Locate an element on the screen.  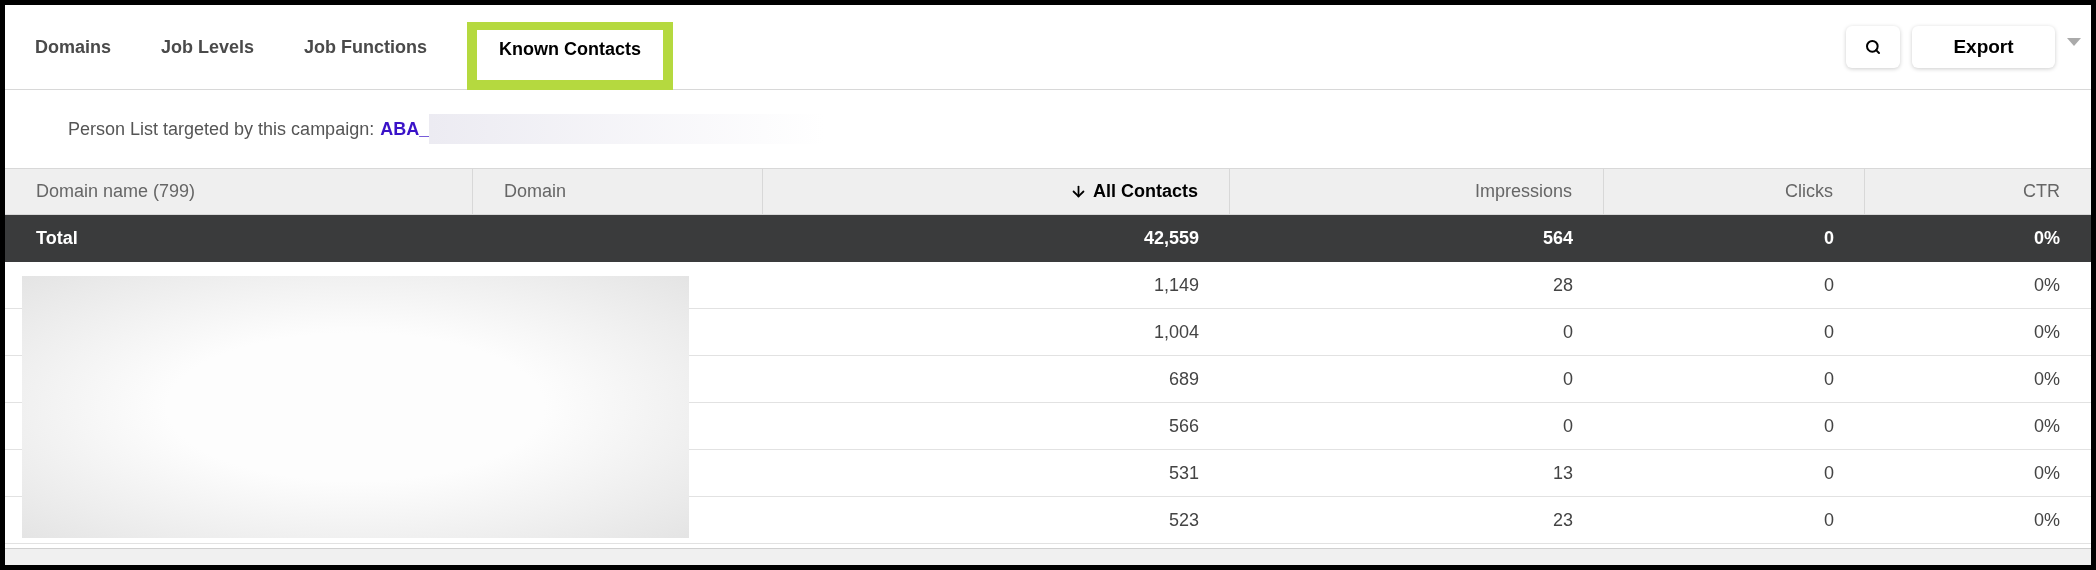
table-cell-text: 523 is located at coordinates (1183, 520).